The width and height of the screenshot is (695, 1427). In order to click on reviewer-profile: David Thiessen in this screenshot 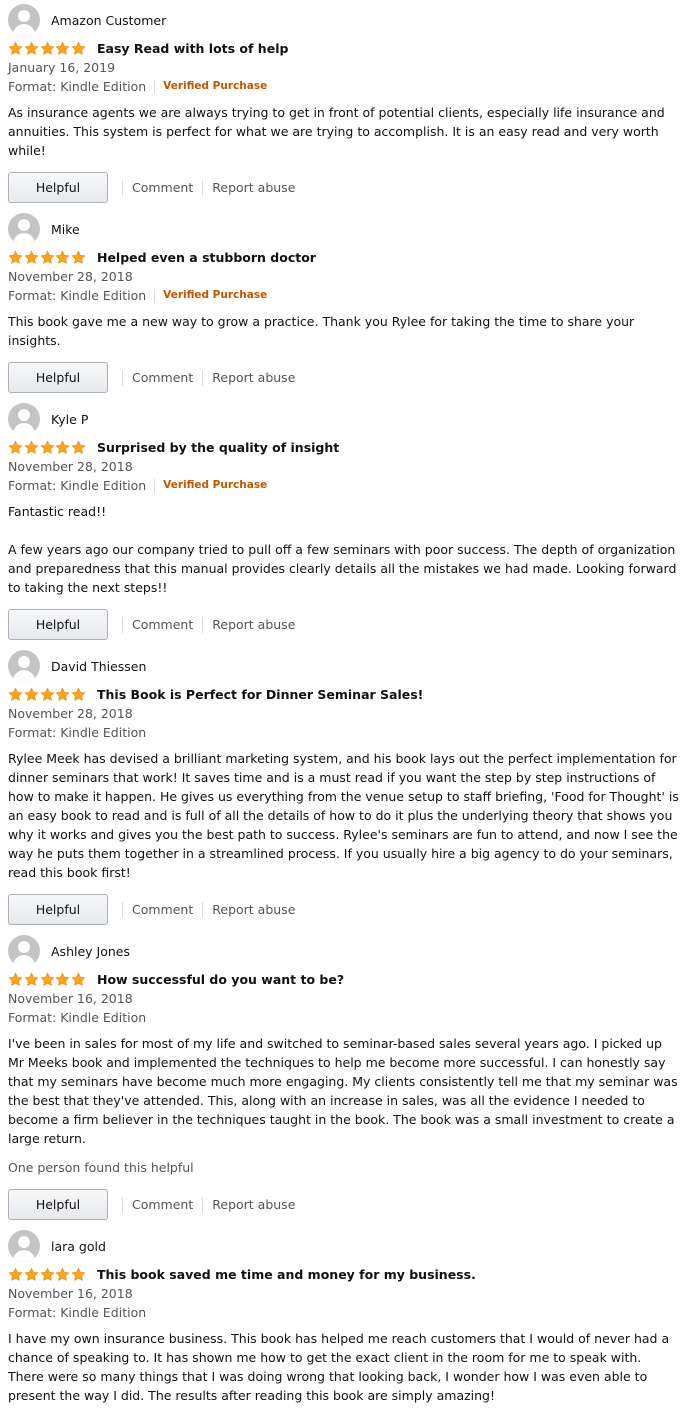, I will do `click(347, 666)`.